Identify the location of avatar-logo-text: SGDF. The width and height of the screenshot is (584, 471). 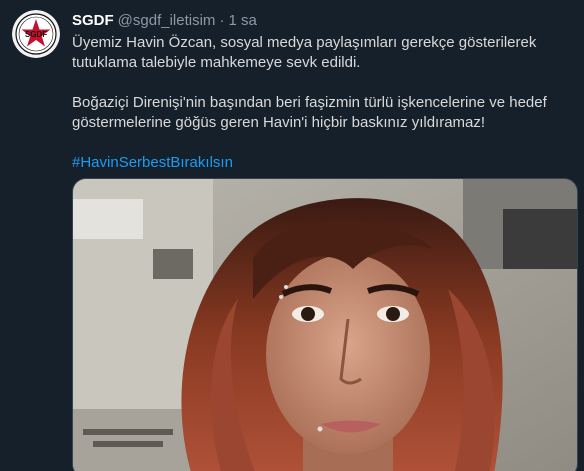
(36, 34).